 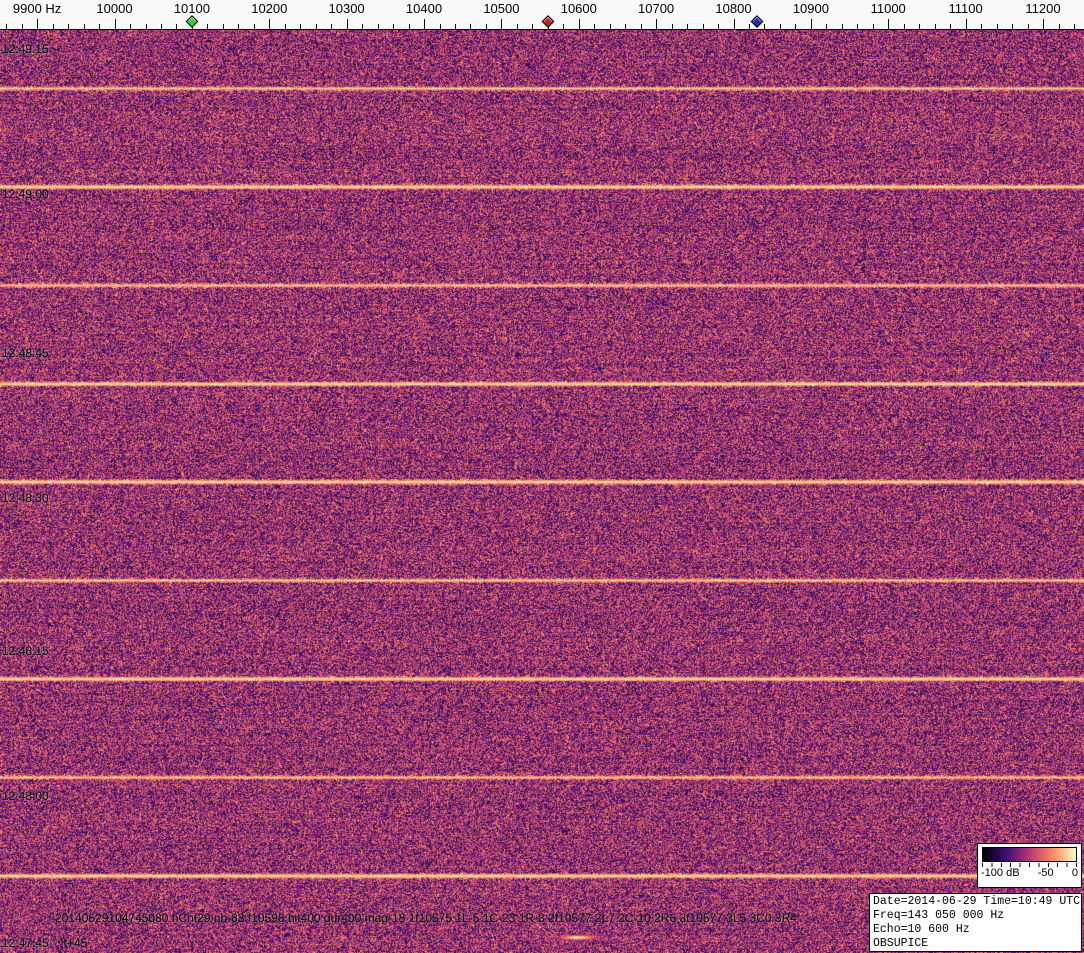 What do you see at coordinates (1029, 865) in the screenshot?
I see `db-scale-legend: -100 dB -50 0` at bounding box center [1029, 865].